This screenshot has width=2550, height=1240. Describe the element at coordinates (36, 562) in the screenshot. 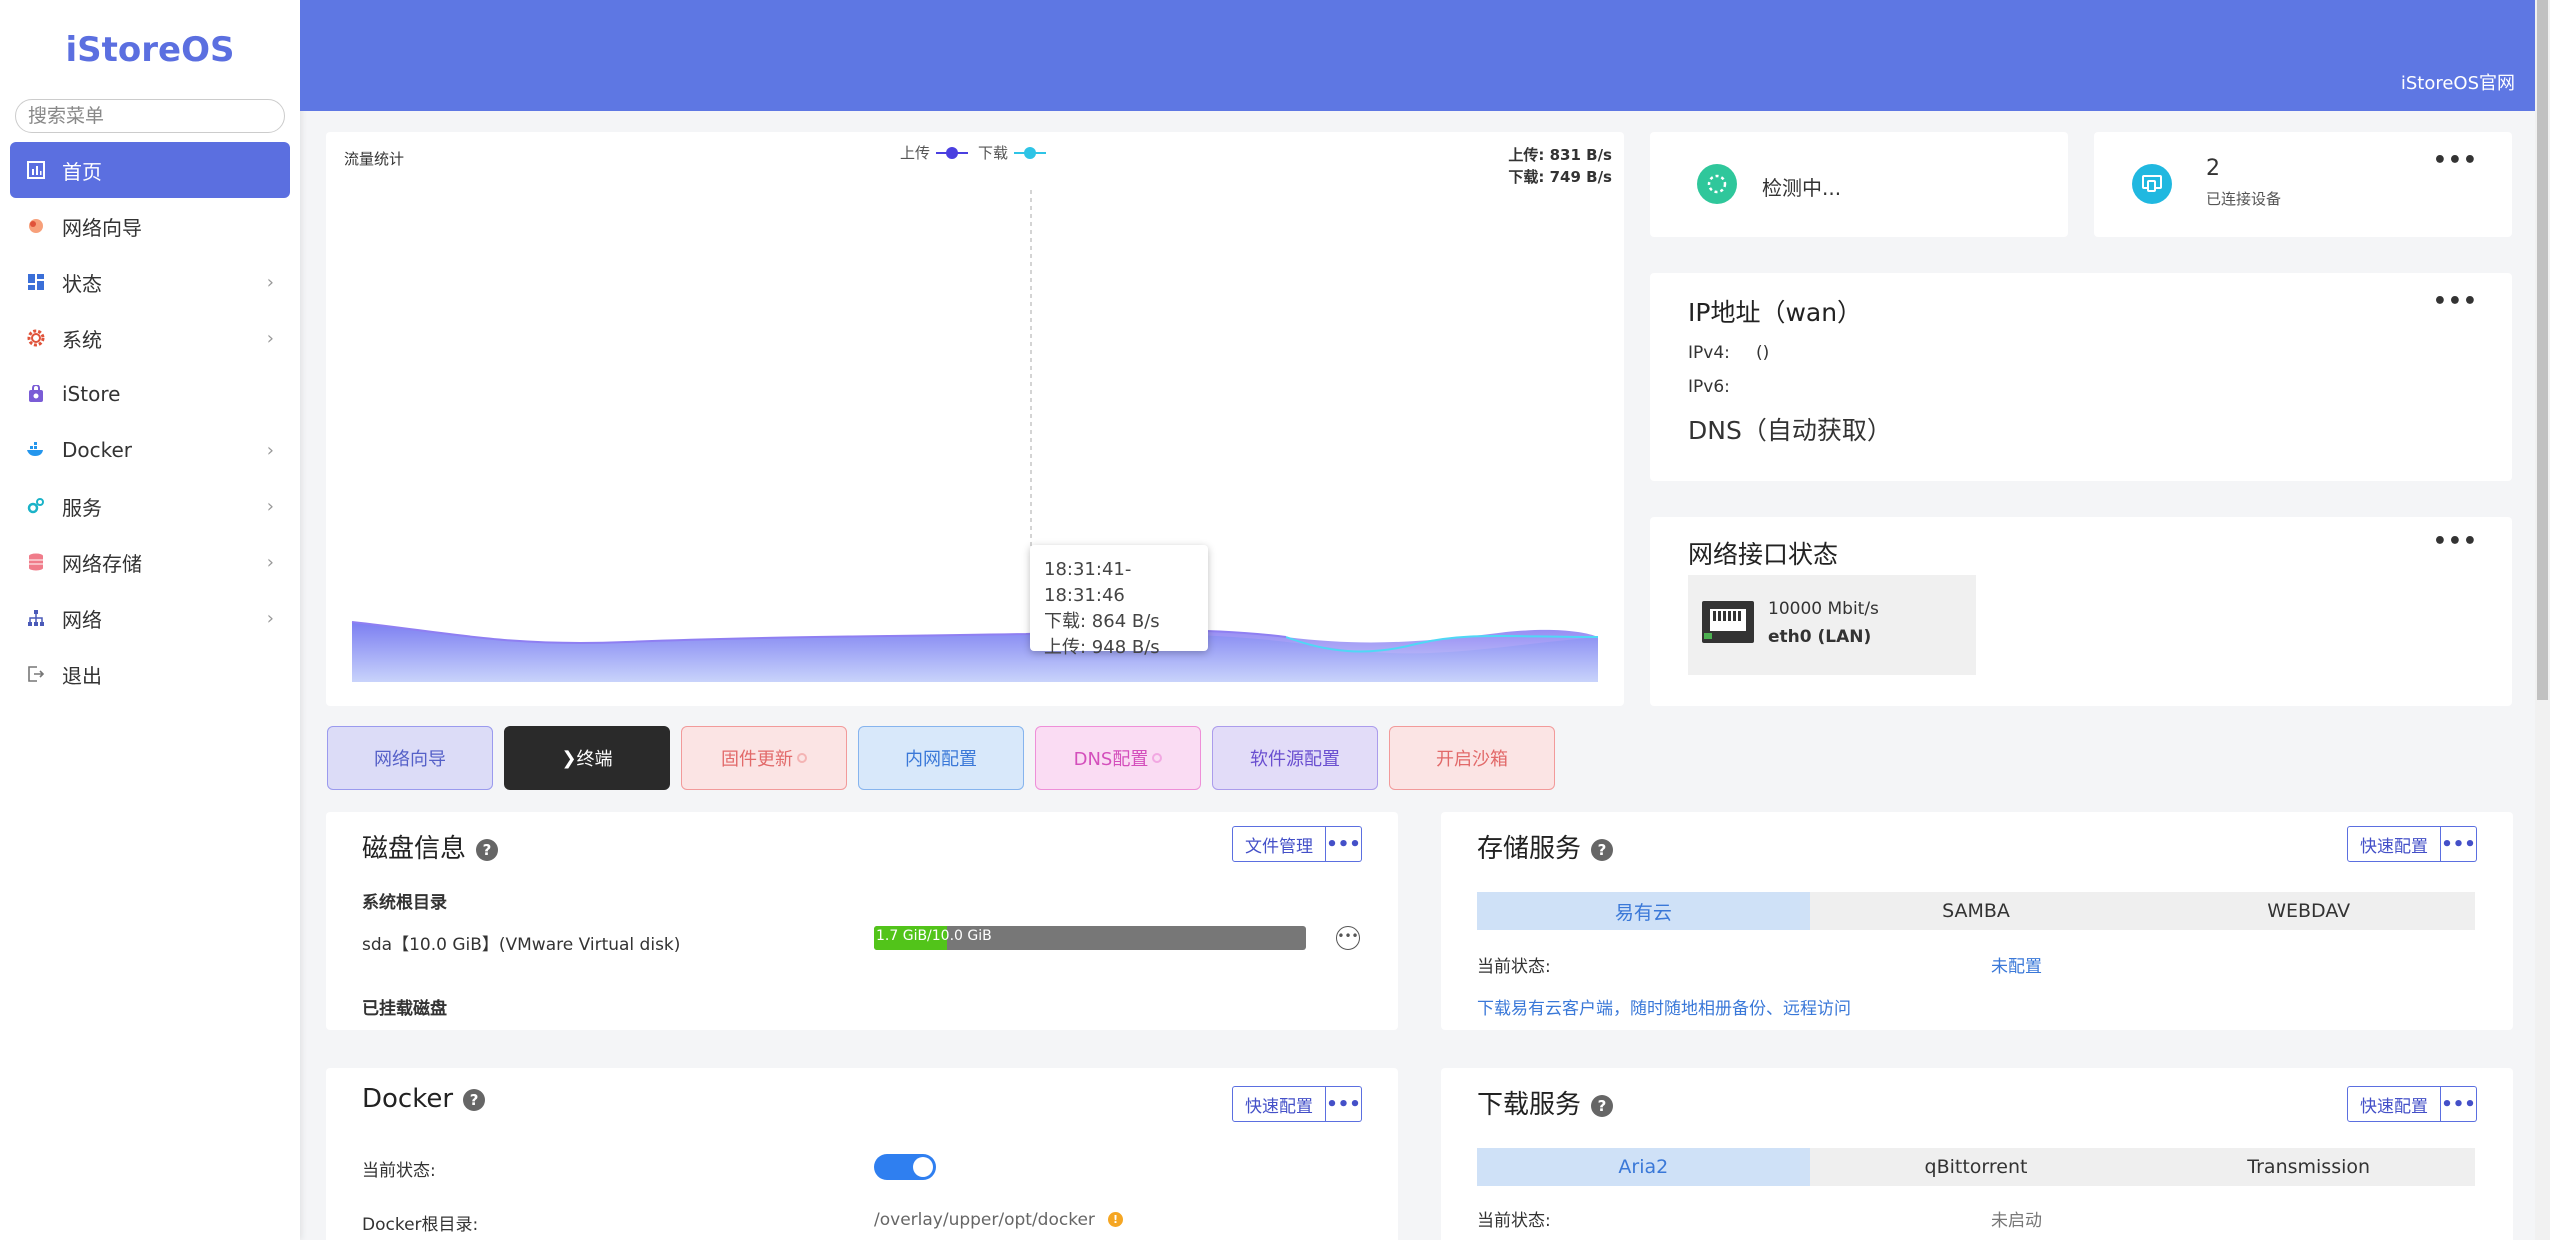

I see `database-icon` at that location.